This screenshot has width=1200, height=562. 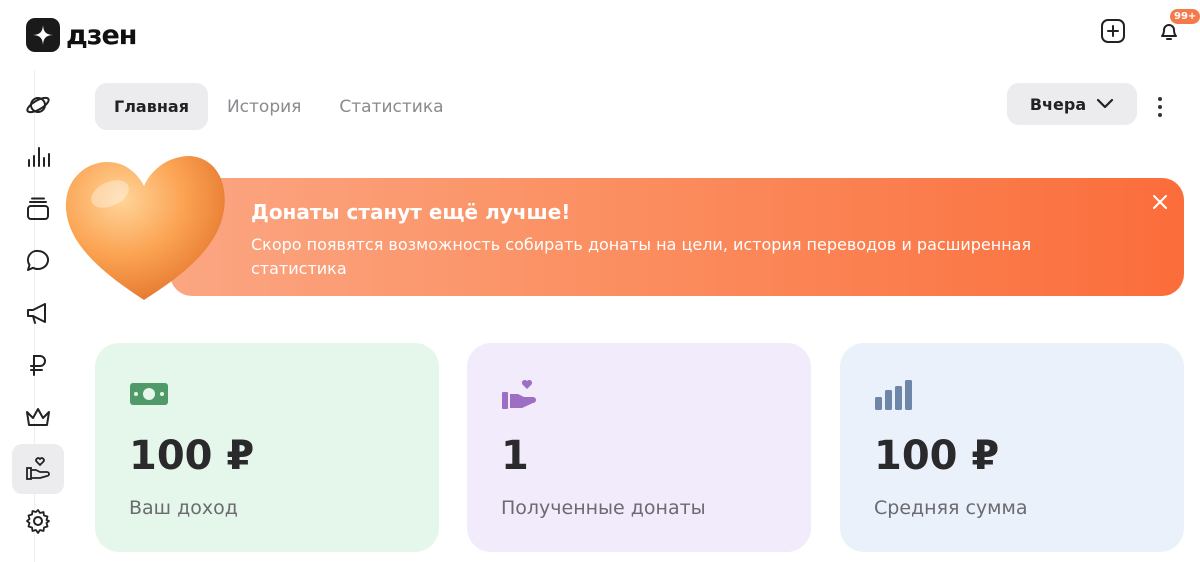 I want to click on sidebar-item-publications, so click(x=38, y=209).